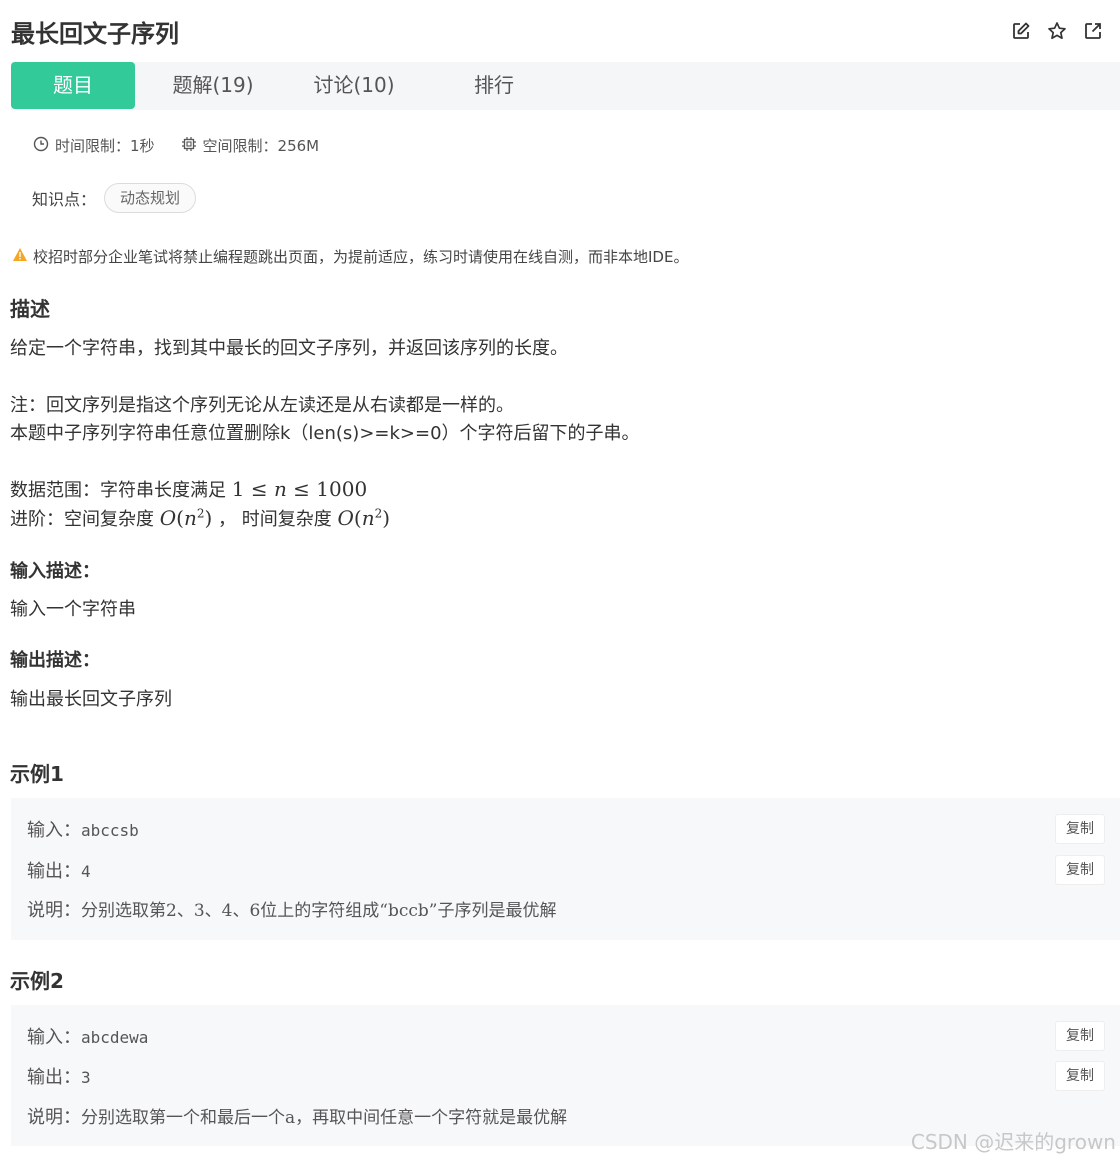 The image size is (1120, 1160). Describe the element at coordinates (73, 609) in the screenshot. I see `input-desc-text: 输入一个字符串` at that location.